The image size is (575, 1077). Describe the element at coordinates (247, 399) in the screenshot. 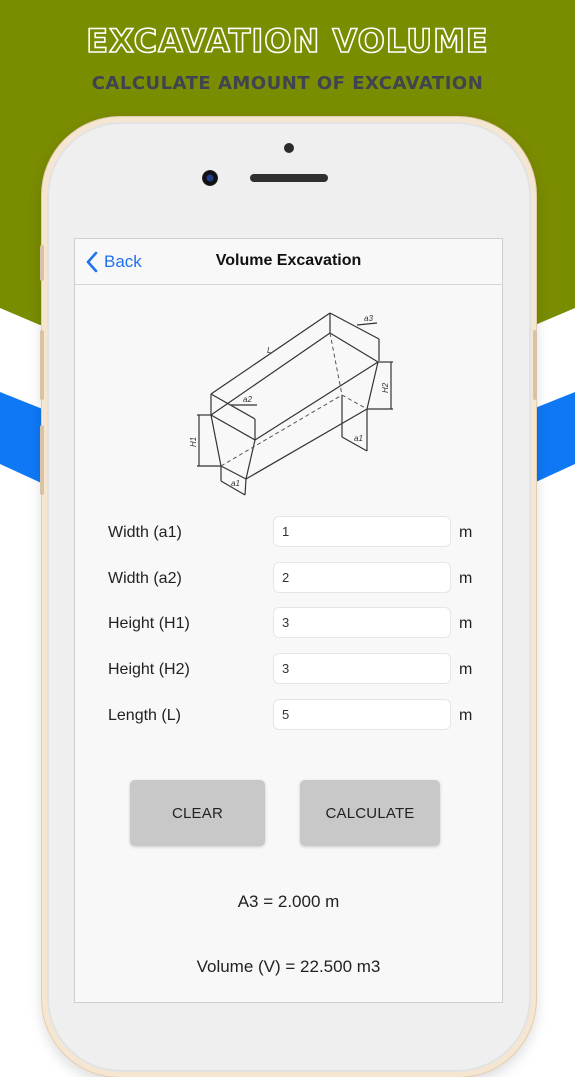

I see `label-a2: a2` at that location.